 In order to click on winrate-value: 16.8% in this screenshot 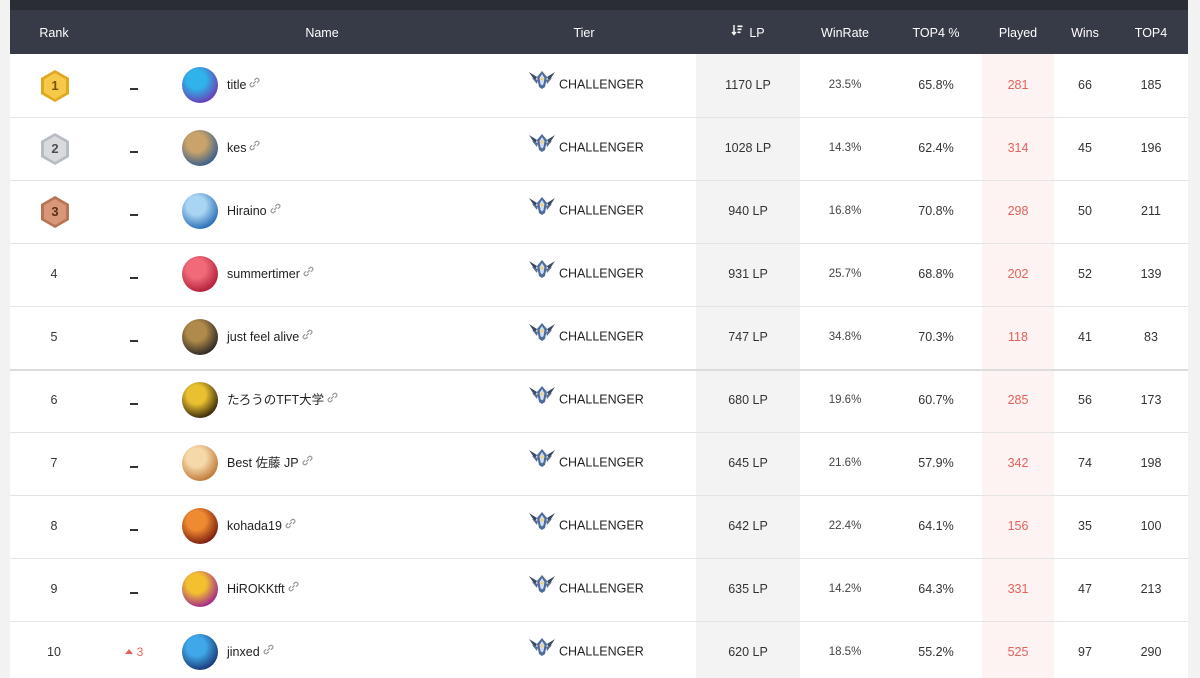, I will do `click(845, 211)`.